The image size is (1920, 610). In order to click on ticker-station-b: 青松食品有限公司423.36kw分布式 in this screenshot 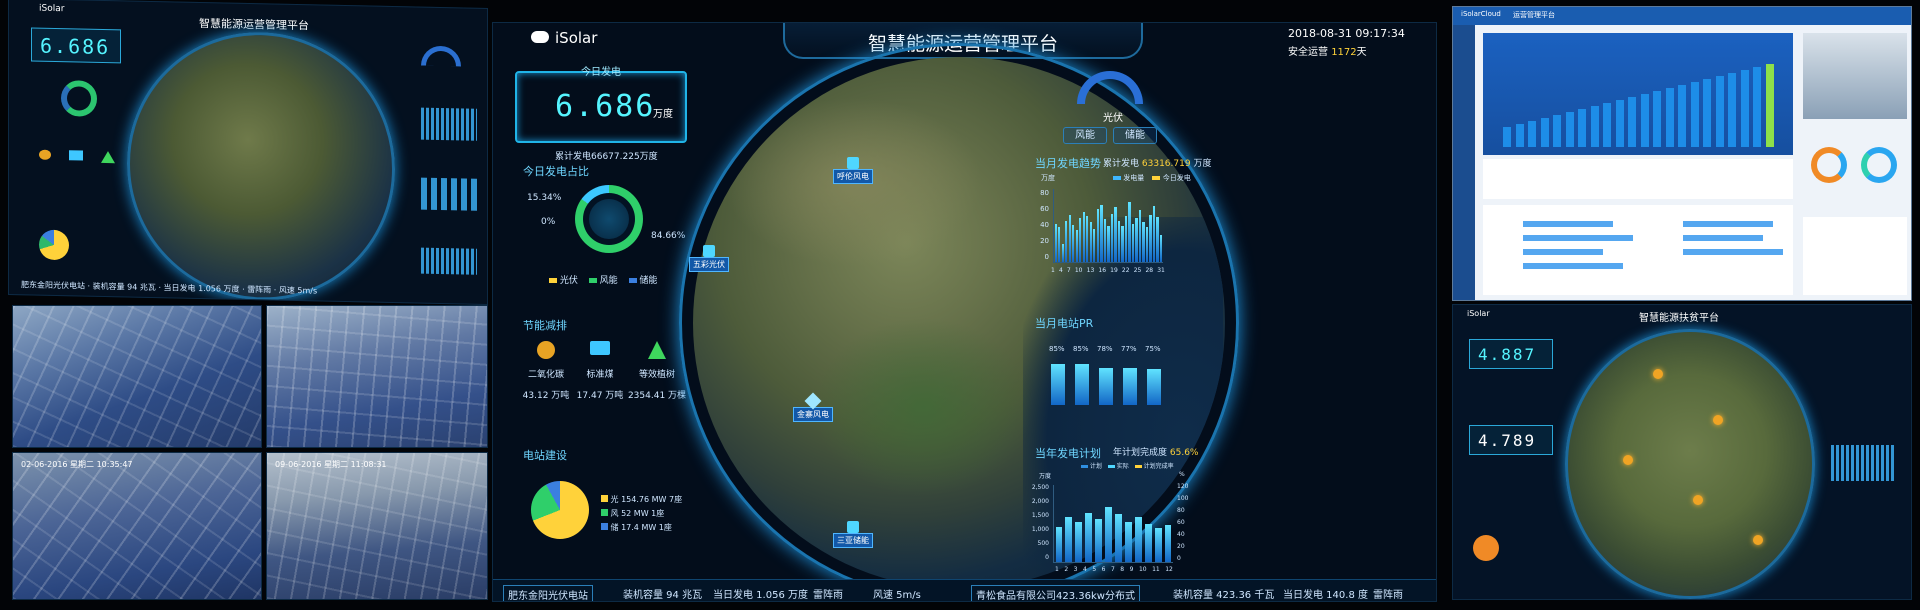, I will do `click(1055, 593)`.